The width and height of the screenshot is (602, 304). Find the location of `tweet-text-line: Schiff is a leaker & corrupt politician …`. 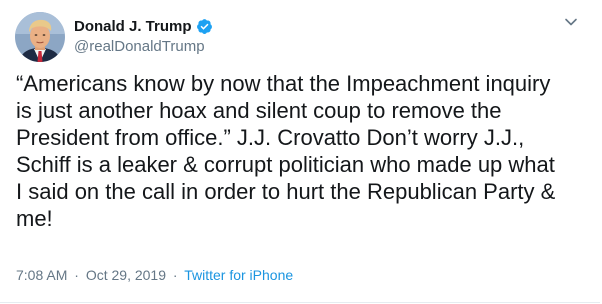

tweet-text-line: Schiff is a leaker & corrupt politician … is located at coordinates (285, 164).